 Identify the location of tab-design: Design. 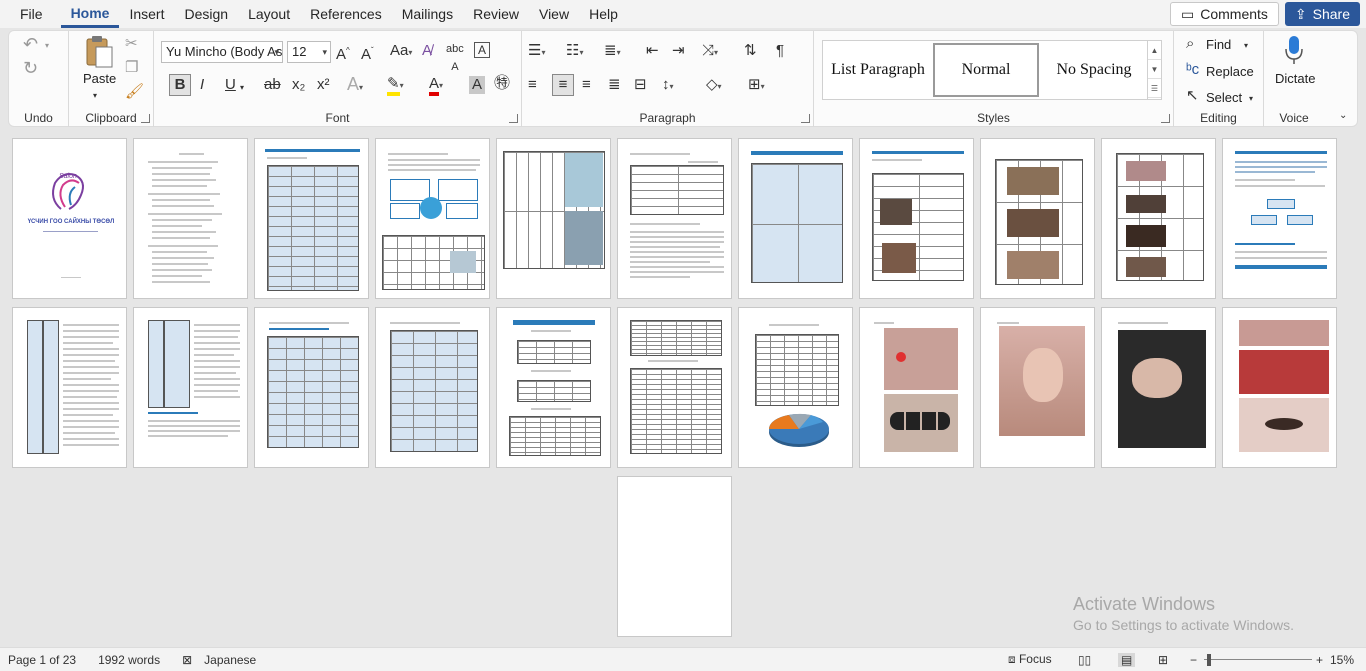
(206, 14).